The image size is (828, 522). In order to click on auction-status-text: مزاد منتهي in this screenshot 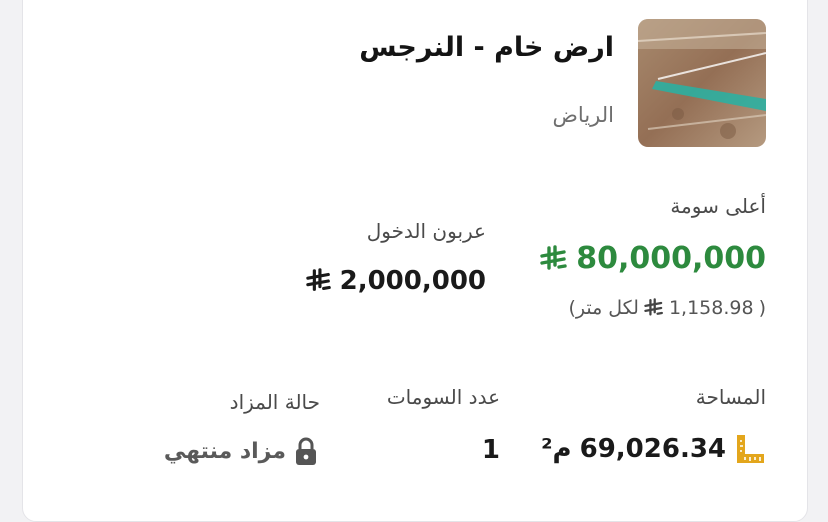, I will do `click(224, 451)`.